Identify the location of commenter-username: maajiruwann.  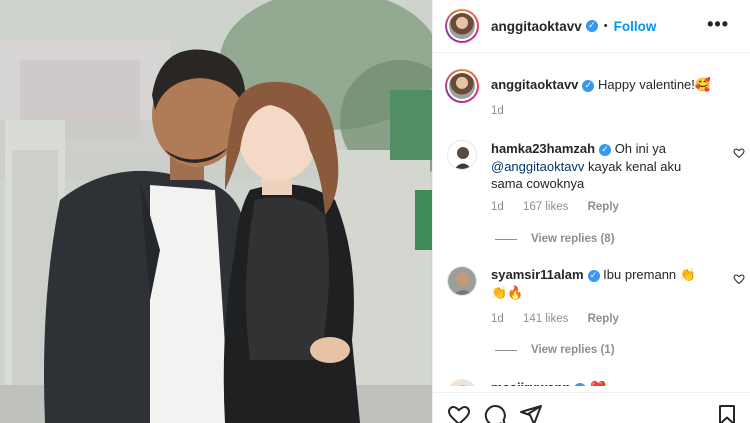
(530, 383).